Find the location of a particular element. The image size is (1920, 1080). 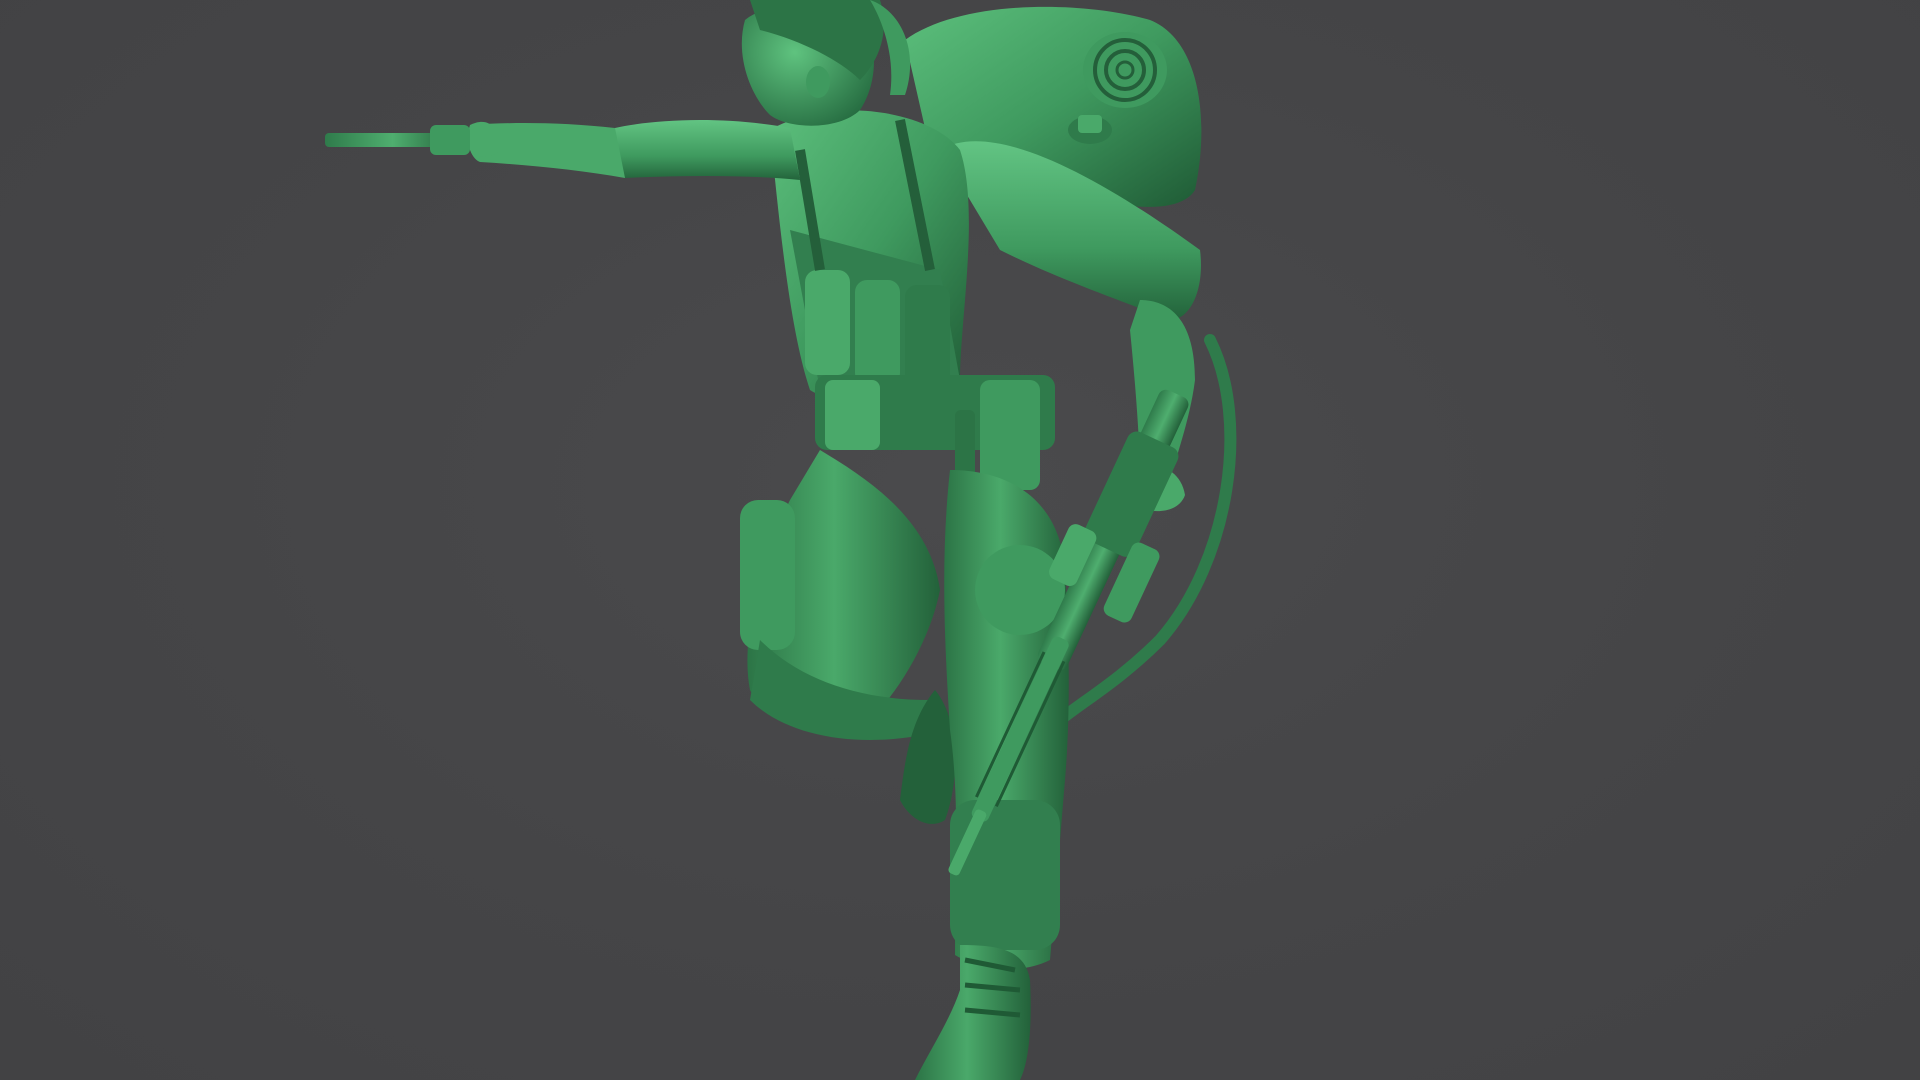

left-arm-extended is located at coordinates (634, 150).